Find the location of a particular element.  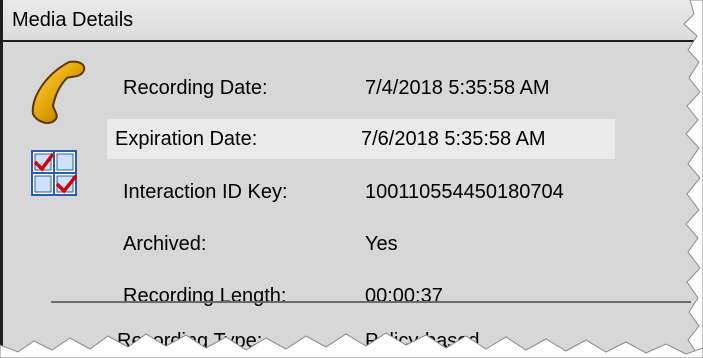

panel-header: Media Details is located at coordinates (353, 21).